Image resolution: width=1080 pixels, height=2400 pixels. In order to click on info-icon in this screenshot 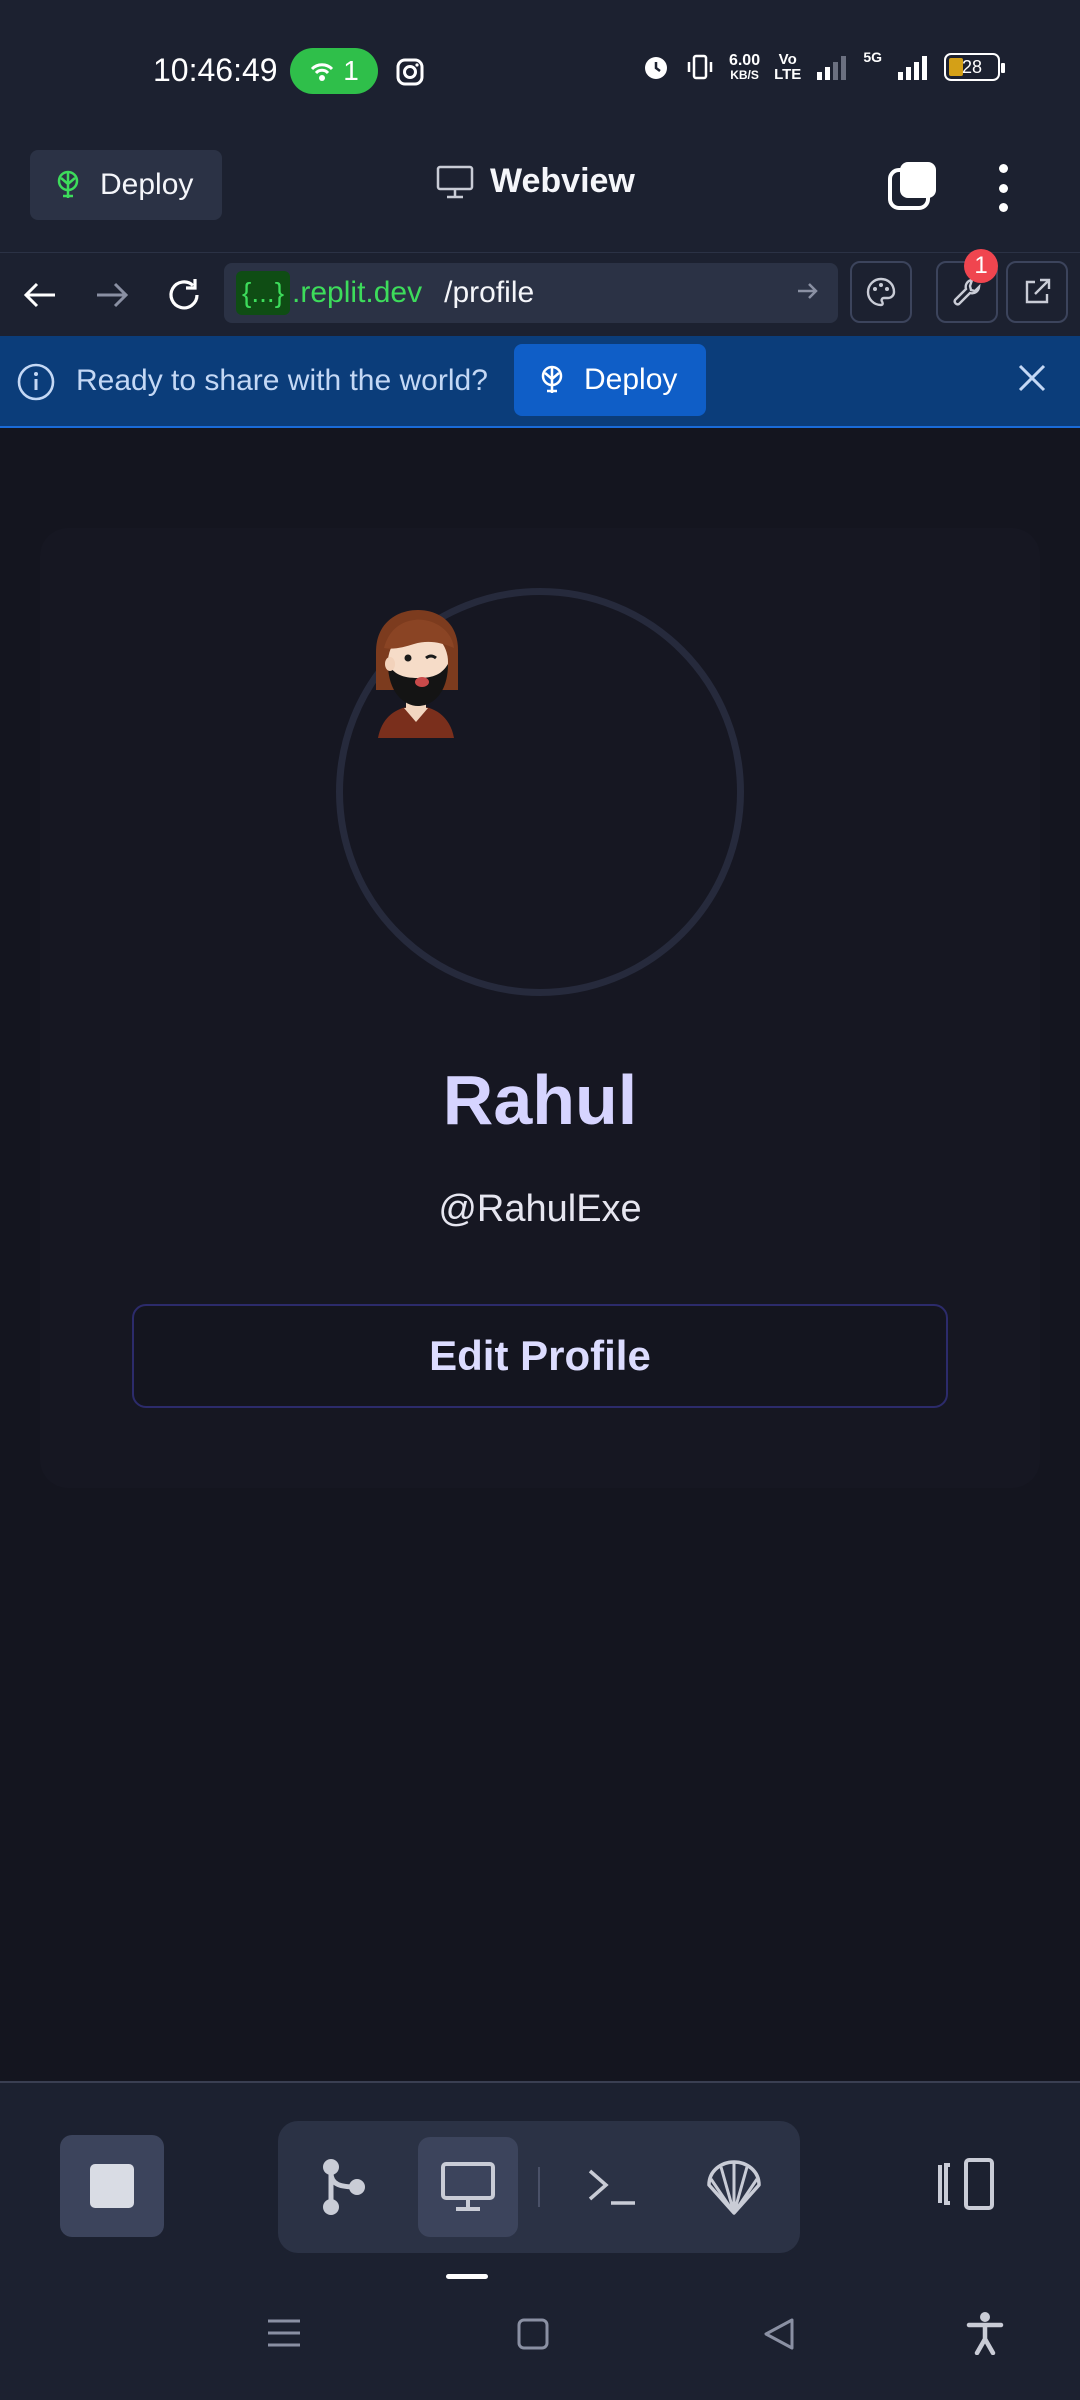, I will do `click(36, 382)`.